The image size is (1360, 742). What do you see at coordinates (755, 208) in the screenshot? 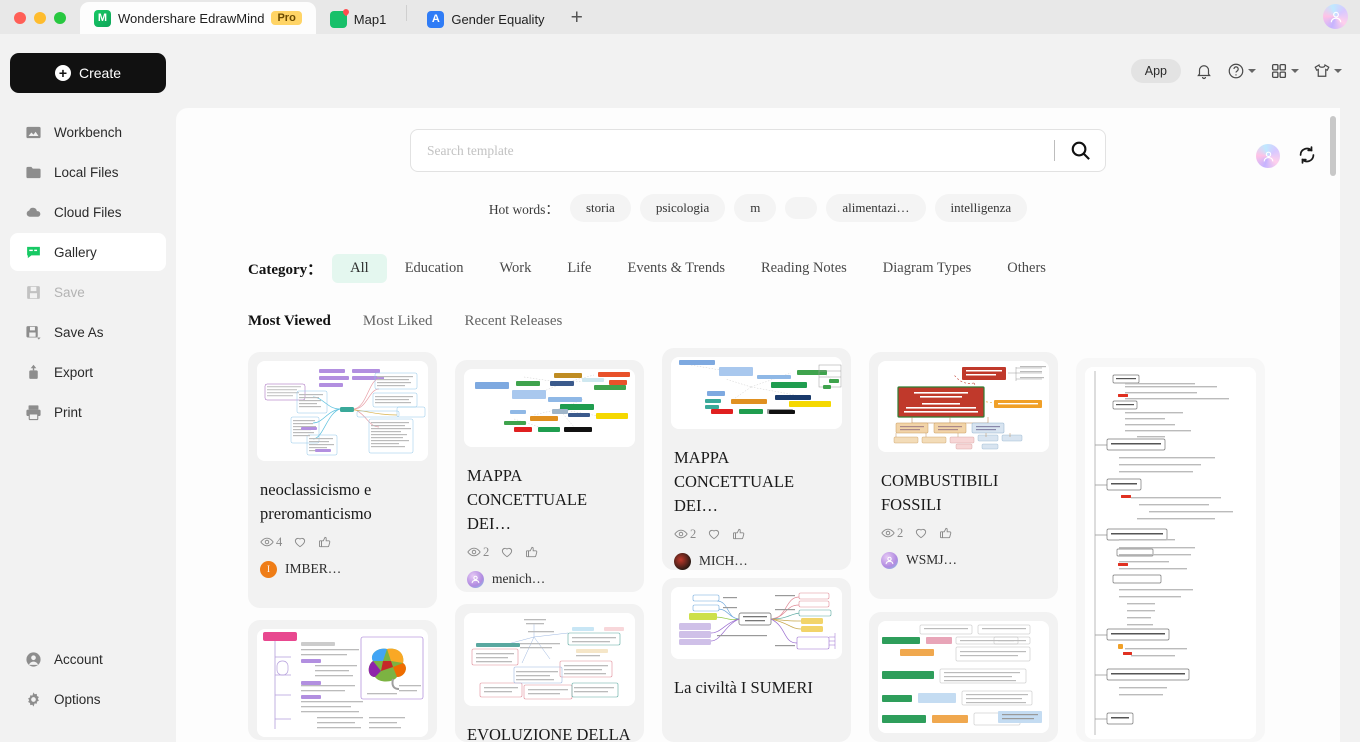
I see `hot-word-m: m` at bounding box center [755, 208].